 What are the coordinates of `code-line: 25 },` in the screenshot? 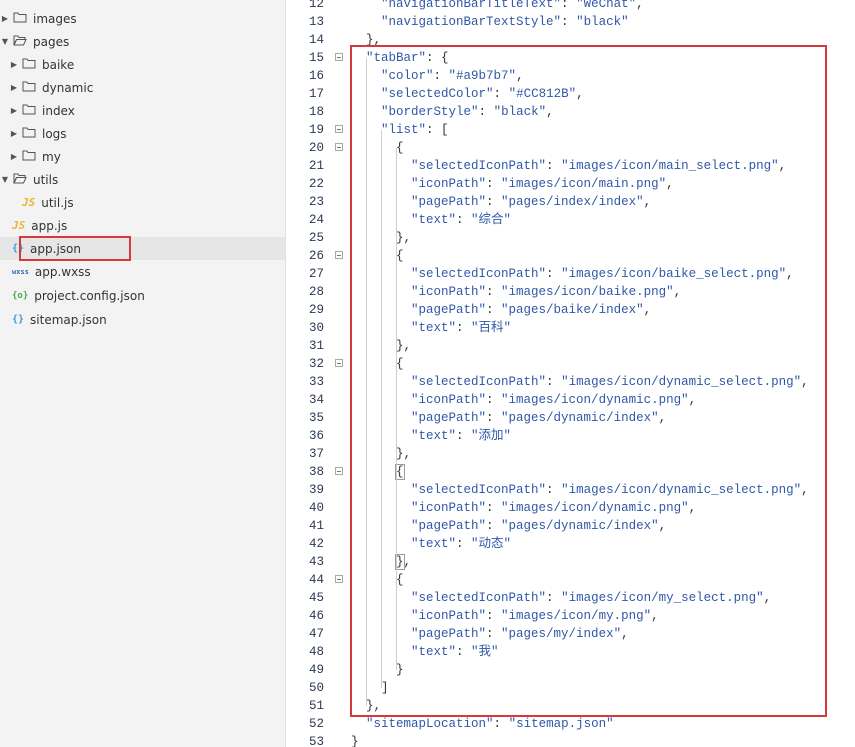 It's located at (570, 238).